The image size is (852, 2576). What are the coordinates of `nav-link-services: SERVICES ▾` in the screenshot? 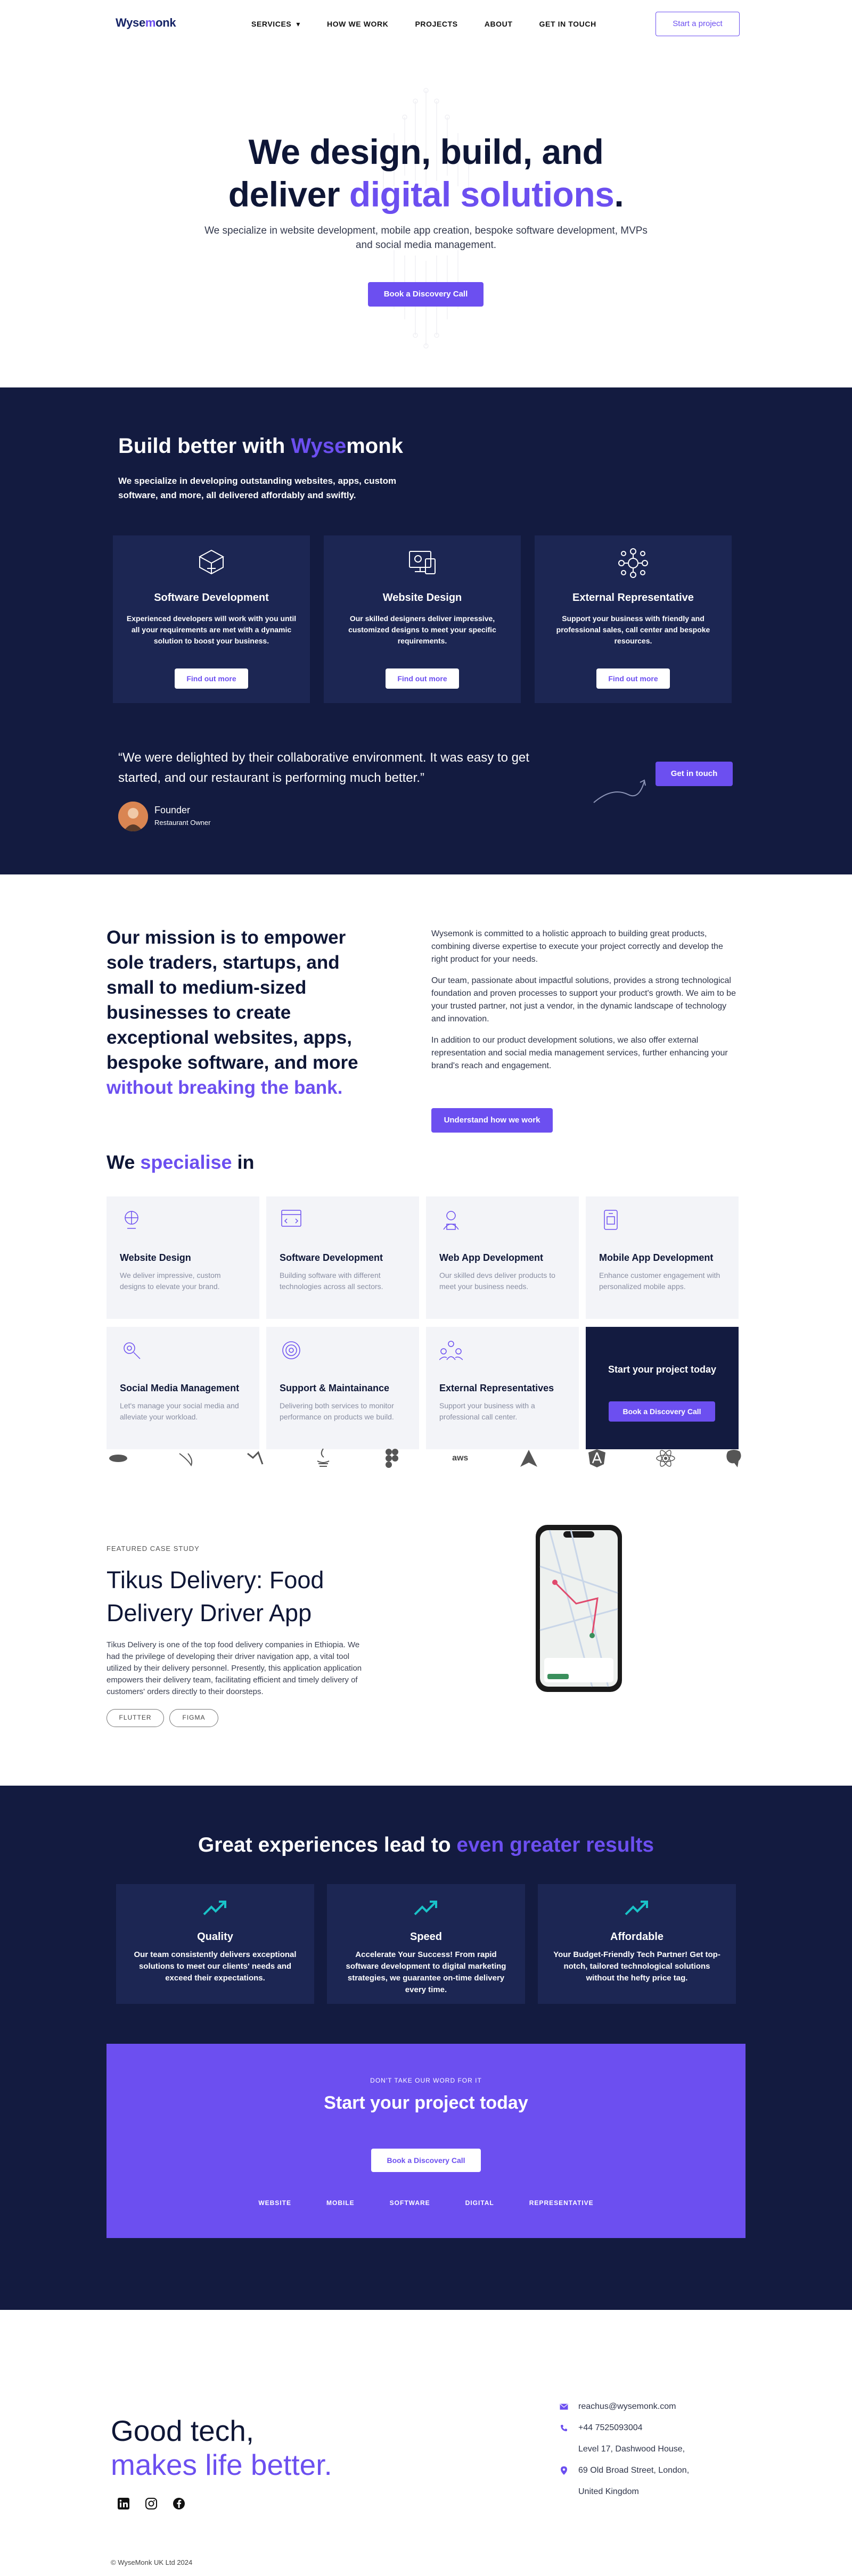 It's located at (275, 24).